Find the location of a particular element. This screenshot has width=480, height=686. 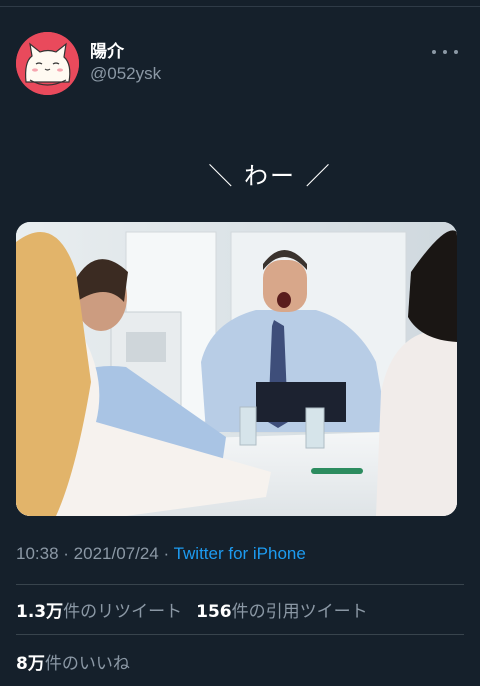

top-divider is located at coordinates (240, 6).